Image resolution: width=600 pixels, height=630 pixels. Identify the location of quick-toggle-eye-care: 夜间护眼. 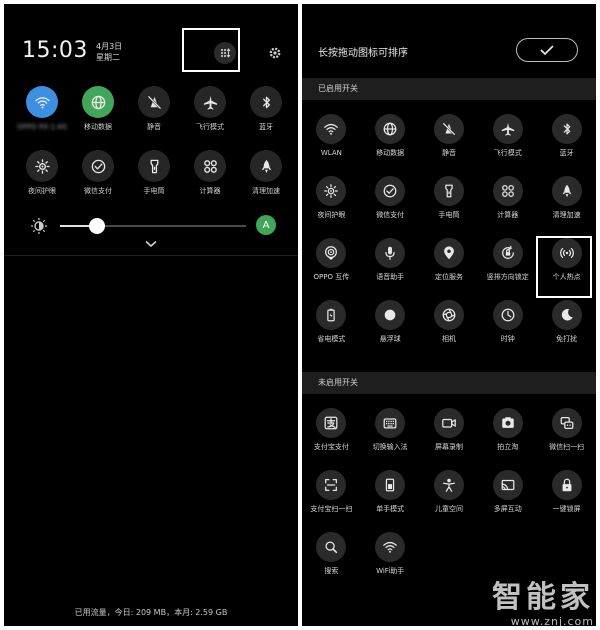
(42, 173).